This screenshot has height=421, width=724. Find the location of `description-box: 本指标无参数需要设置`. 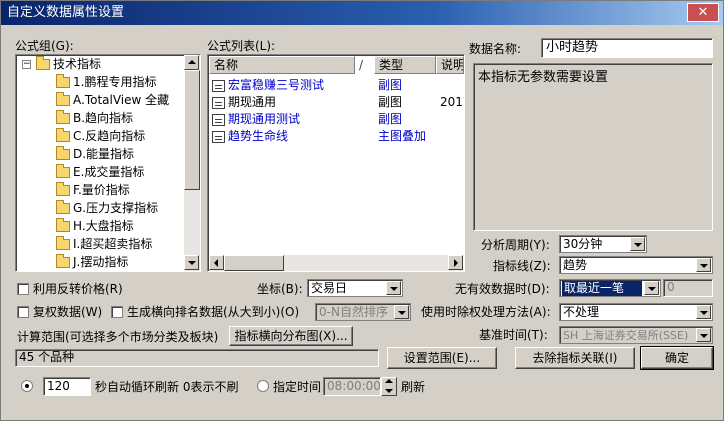

description-box: 本指标无参数需要设置 is located at coordinates (593, 147).